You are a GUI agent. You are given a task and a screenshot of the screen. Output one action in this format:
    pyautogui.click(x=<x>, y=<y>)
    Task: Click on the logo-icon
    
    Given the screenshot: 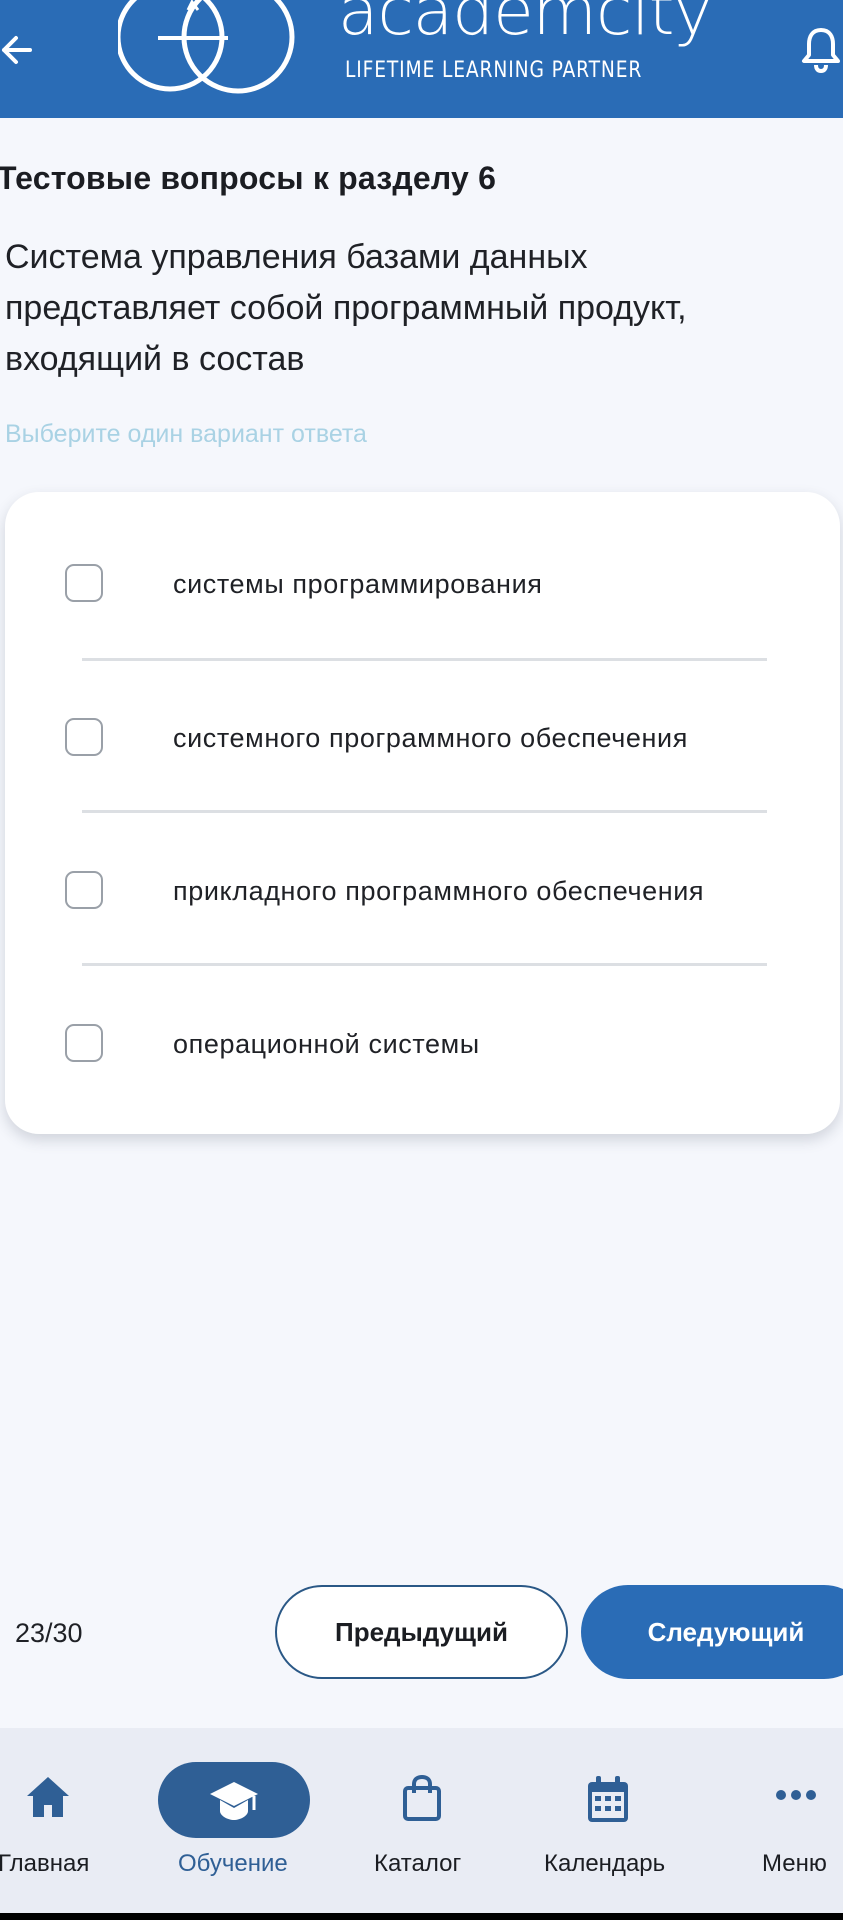 What is the action you would take?
    pyautogui.click(x=209, y=54)
    